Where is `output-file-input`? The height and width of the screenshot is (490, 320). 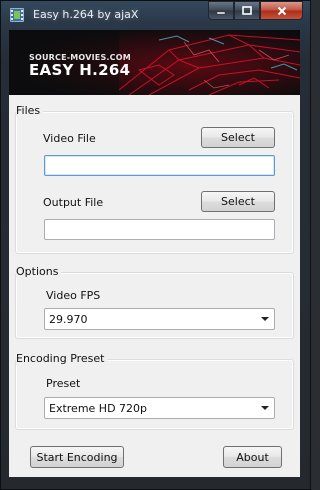 output-file-input is located at coordinates (159, 229).